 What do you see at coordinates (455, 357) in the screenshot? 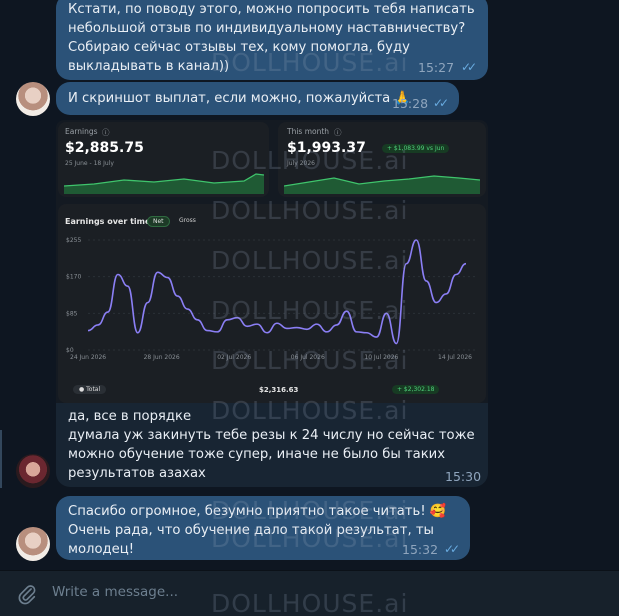
I see `x-tick-label: 14 Jul 2026` at bounding box center [455, 357].